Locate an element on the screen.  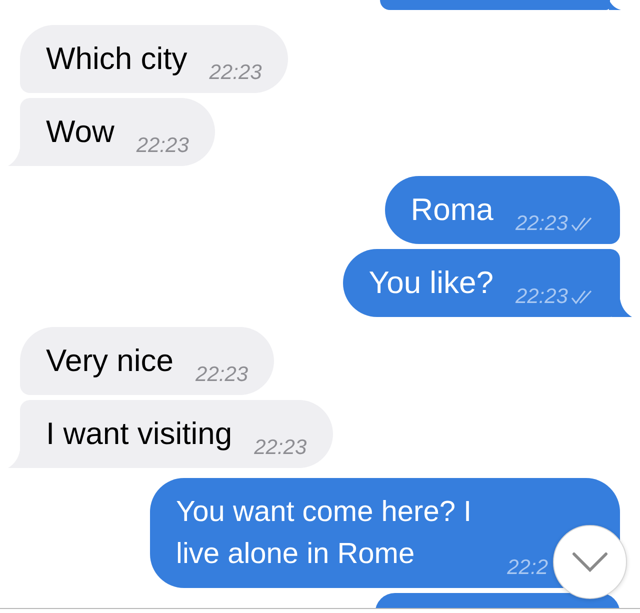
message-time: 22:2 is located at coordinates (527, 568).